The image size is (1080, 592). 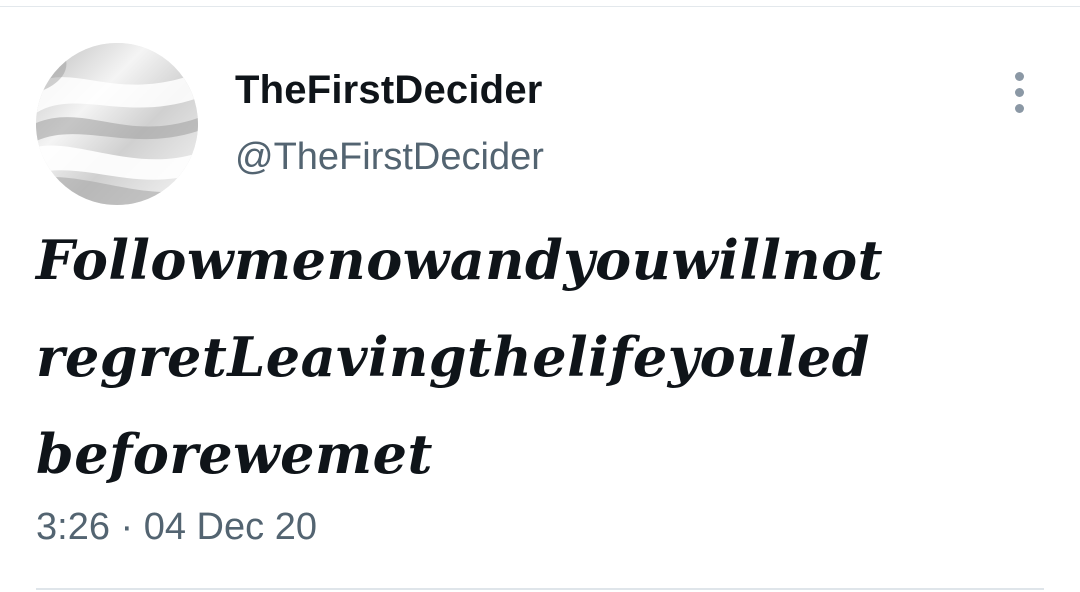 I want to click on more-options-button, so click(x=1020, y=92).